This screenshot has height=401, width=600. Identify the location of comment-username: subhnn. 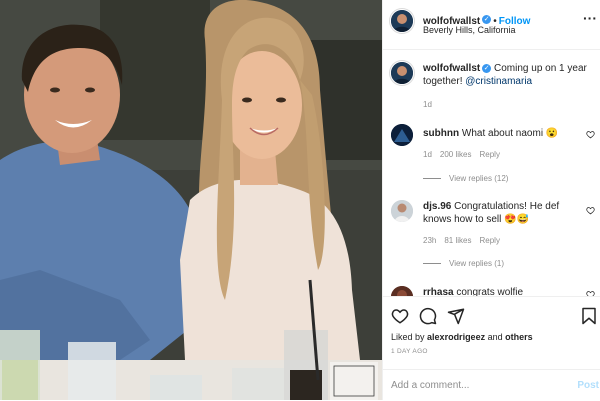
(441, 133).